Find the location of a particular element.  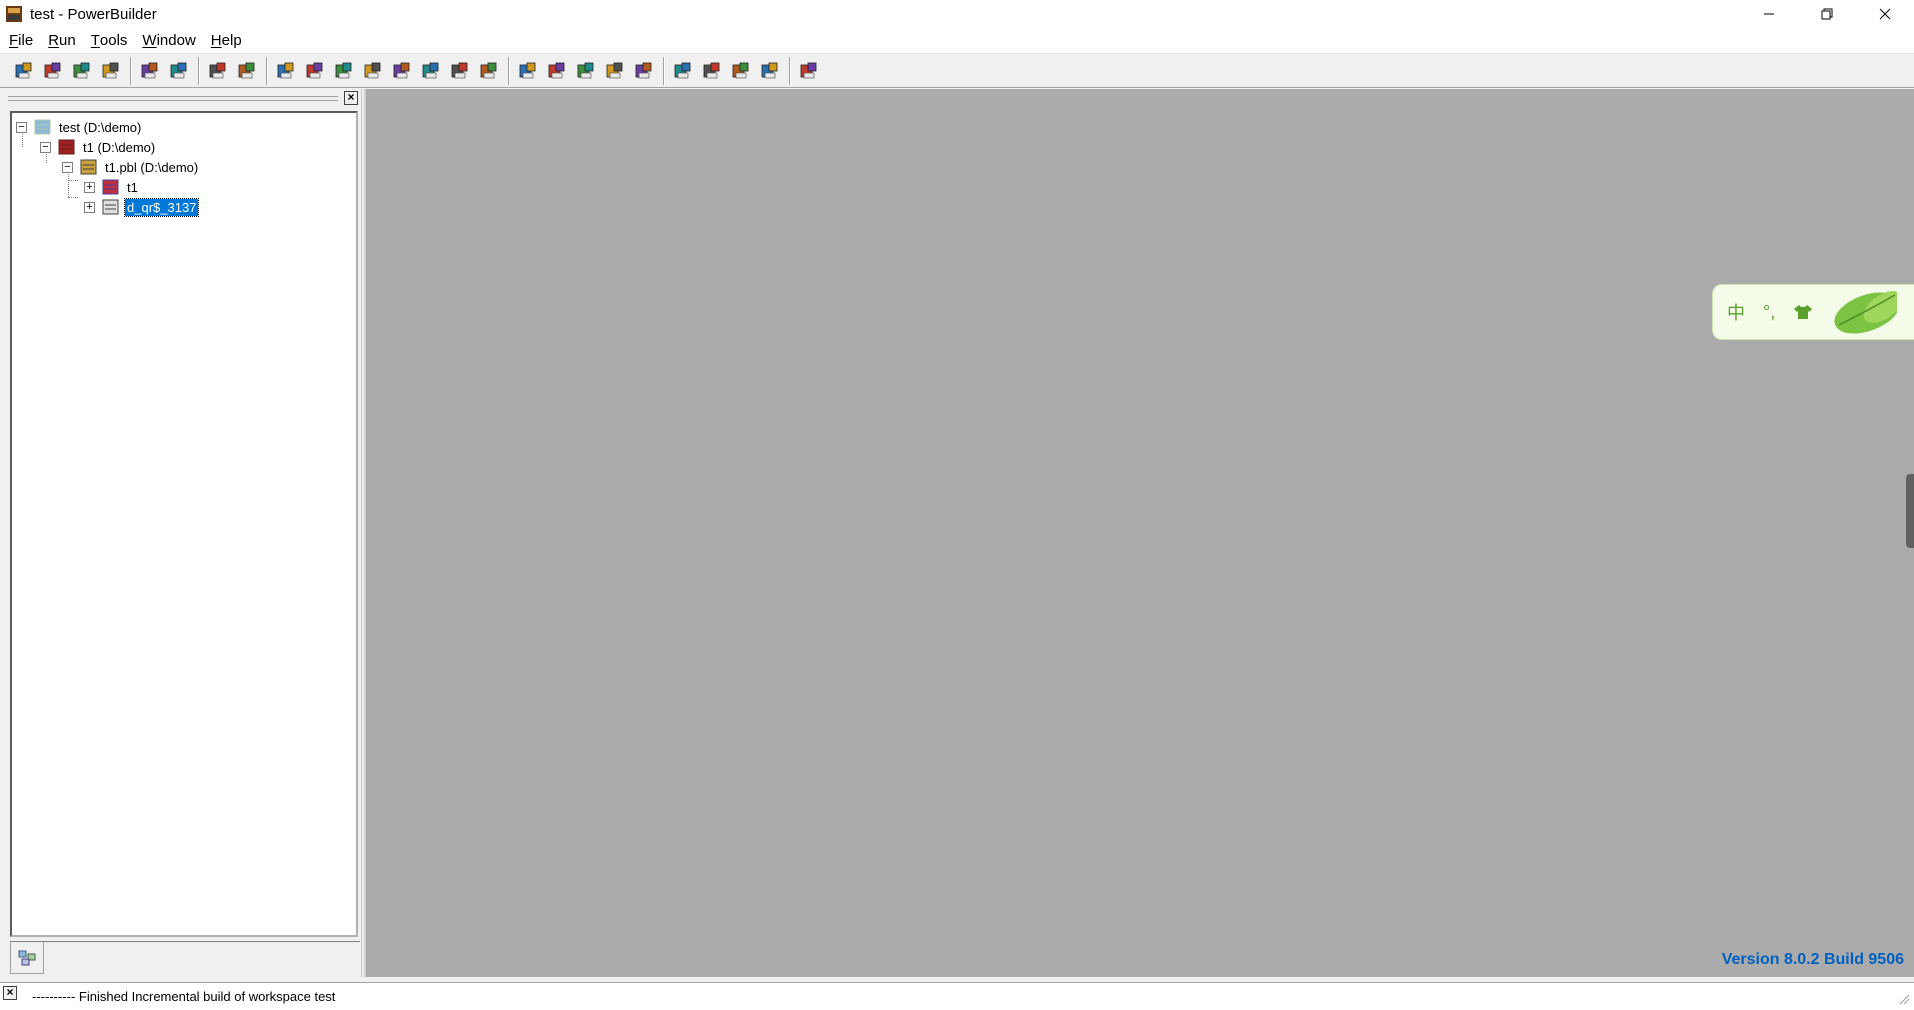

open-button is located at coordinates (82, 71).